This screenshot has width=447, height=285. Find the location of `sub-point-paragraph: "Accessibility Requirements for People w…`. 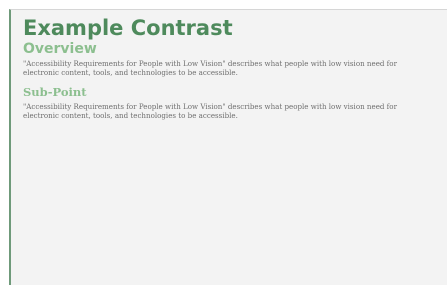

sub-point-paragraph: "Accessibility Requirements for People w… is located at coordinates (210, 111).